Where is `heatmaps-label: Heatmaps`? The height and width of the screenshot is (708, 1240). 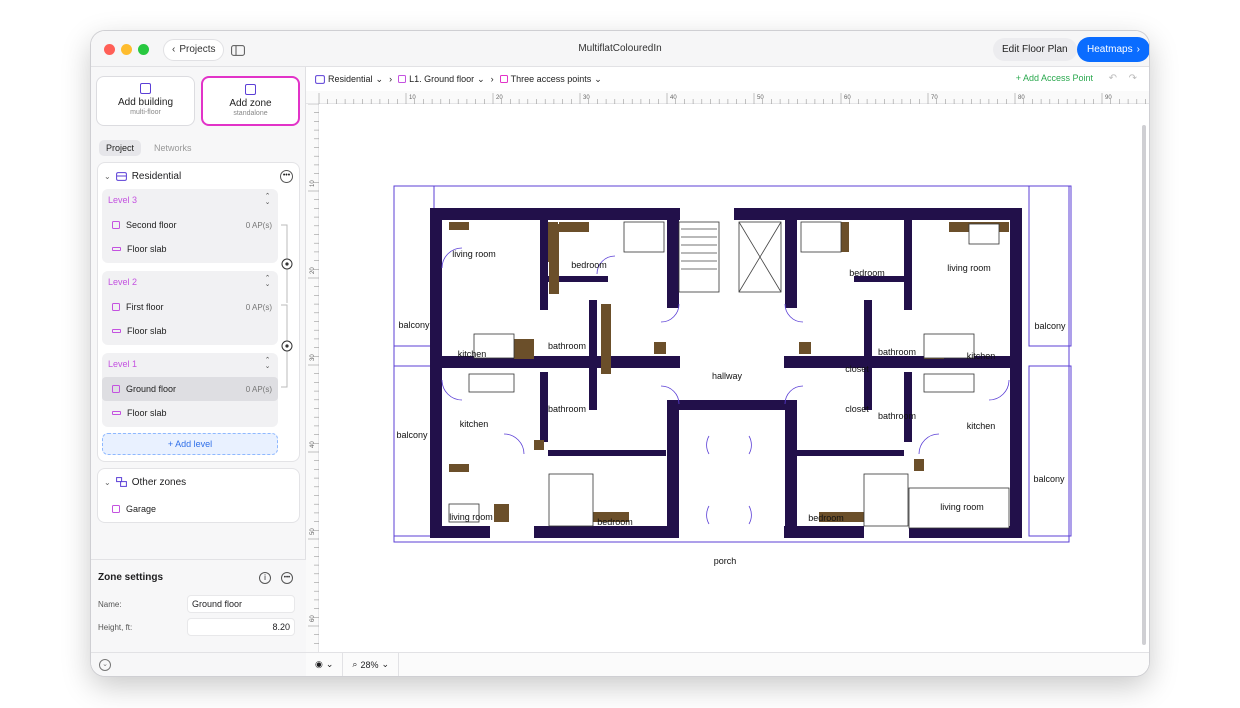 heatmaps-label: Heatmaps is located at coordinates (1110, 49).